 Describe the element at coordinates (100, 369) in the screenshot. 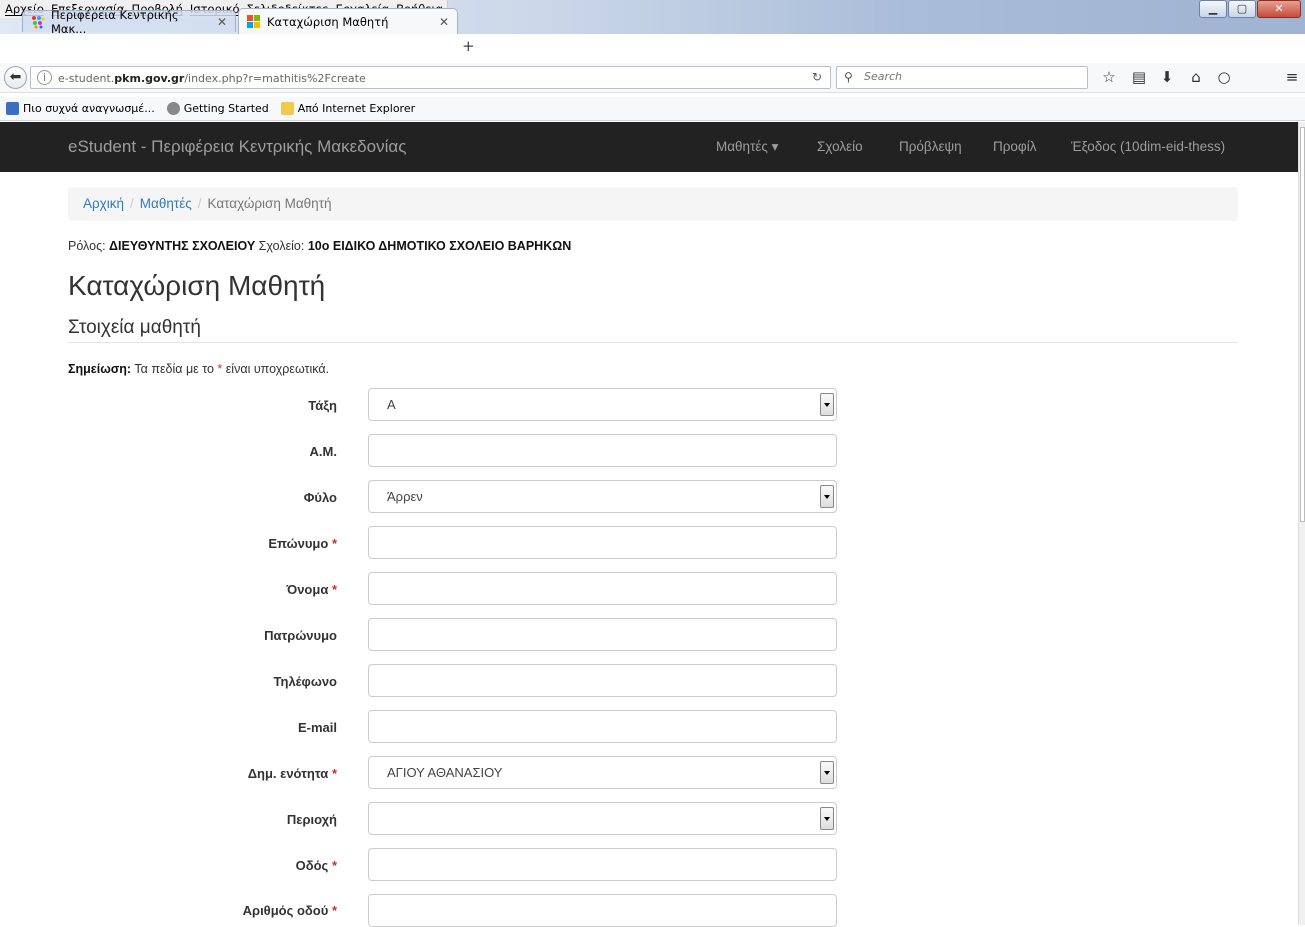

I see `note-label: Σημείωση:` at that location.